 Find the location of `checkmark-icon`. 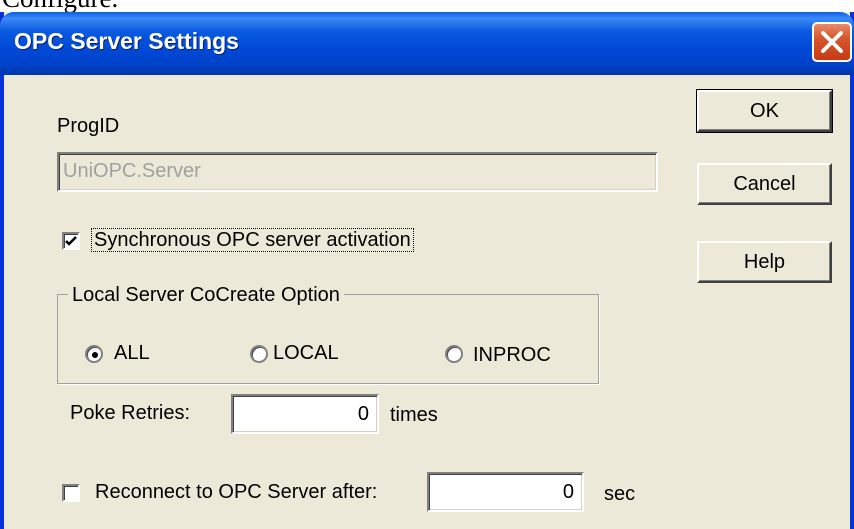

checkmark-icon is located at coordinates (71, 241).